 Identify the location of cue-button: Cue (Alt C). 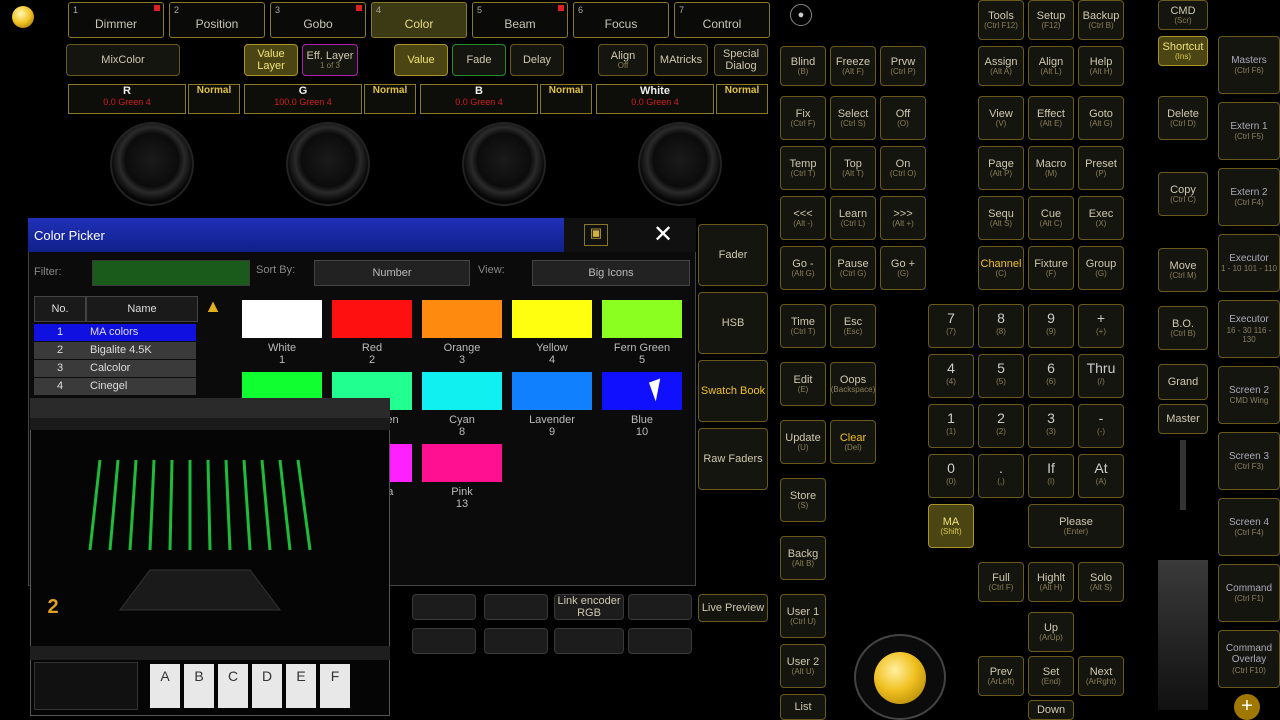
(1051, 218).